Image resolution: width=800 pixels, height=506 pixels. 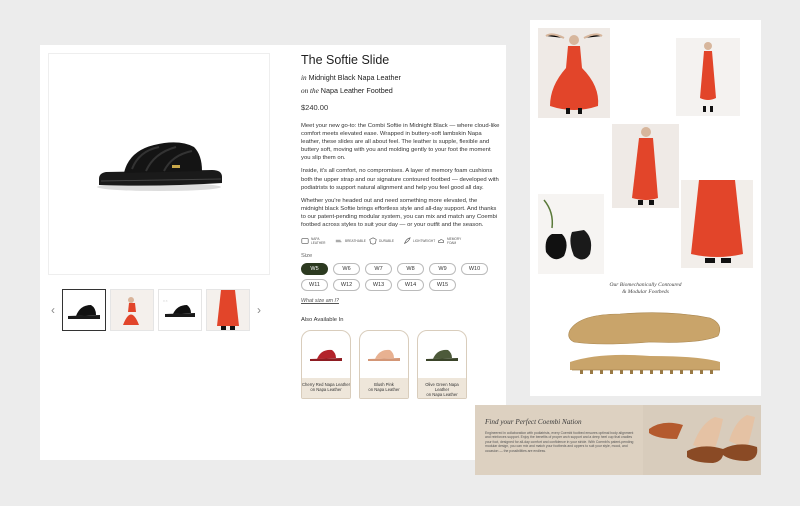 What do you see at coordinates (315, 107) in the screenshot?
I see `product-price: $240.00` at bounding box center [315, 107].